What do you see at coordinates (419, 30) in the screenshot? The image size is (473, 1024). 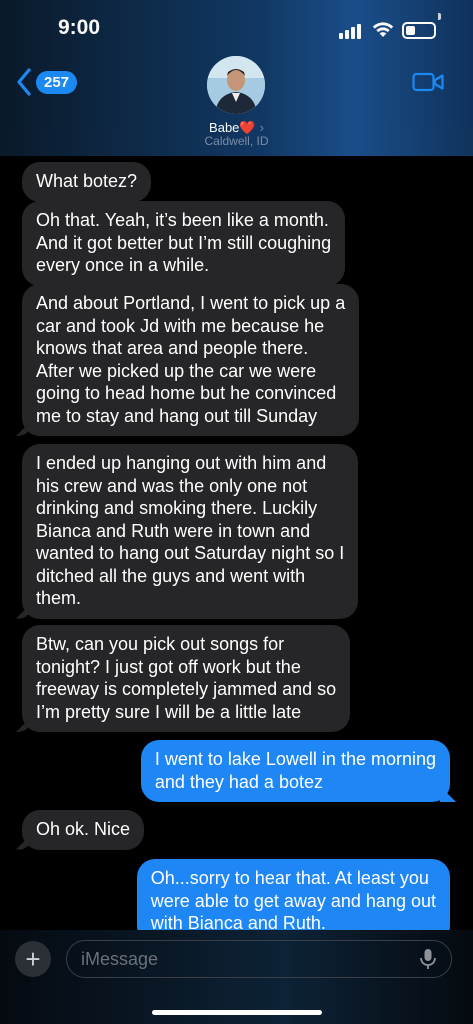 I see `battery-icon` at bounding box center [419, 30].